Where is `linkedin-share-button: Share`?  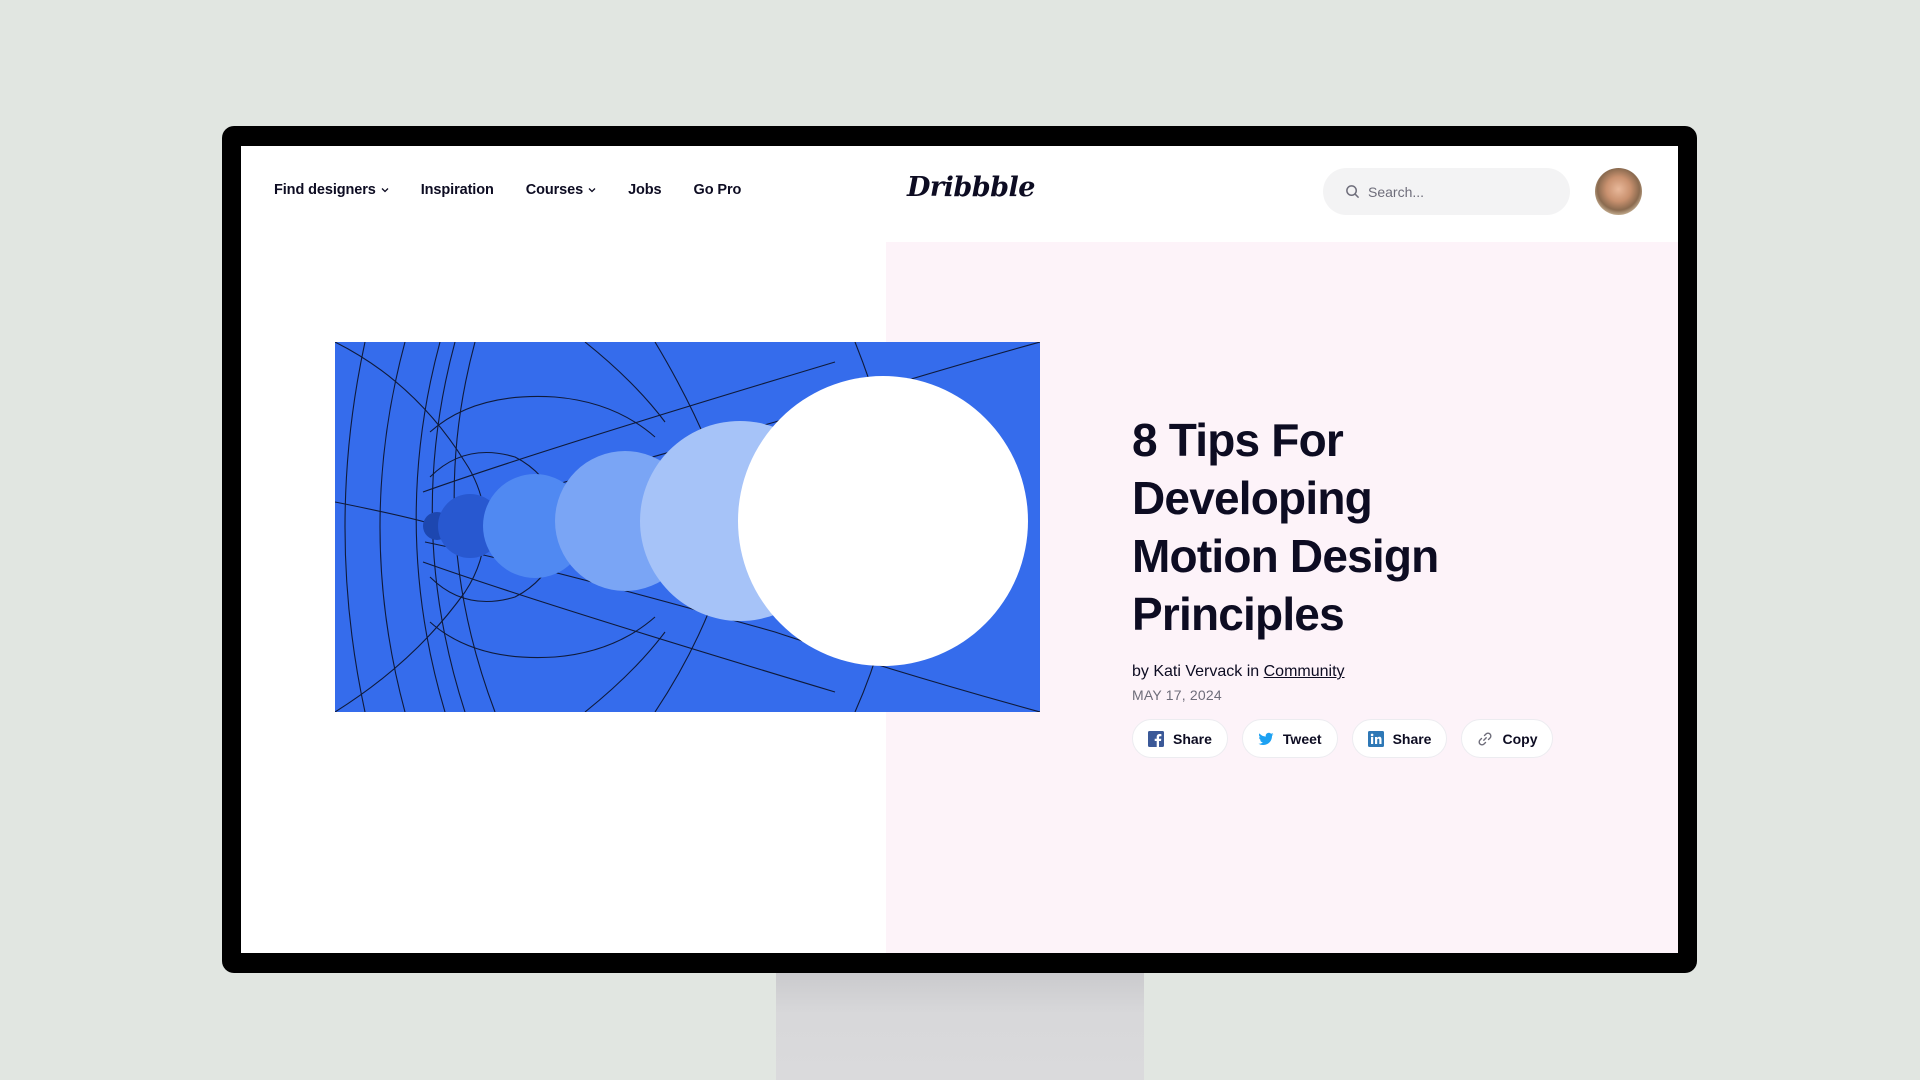
linkedin-share-button: Share is located at coordinates (1399, 738).